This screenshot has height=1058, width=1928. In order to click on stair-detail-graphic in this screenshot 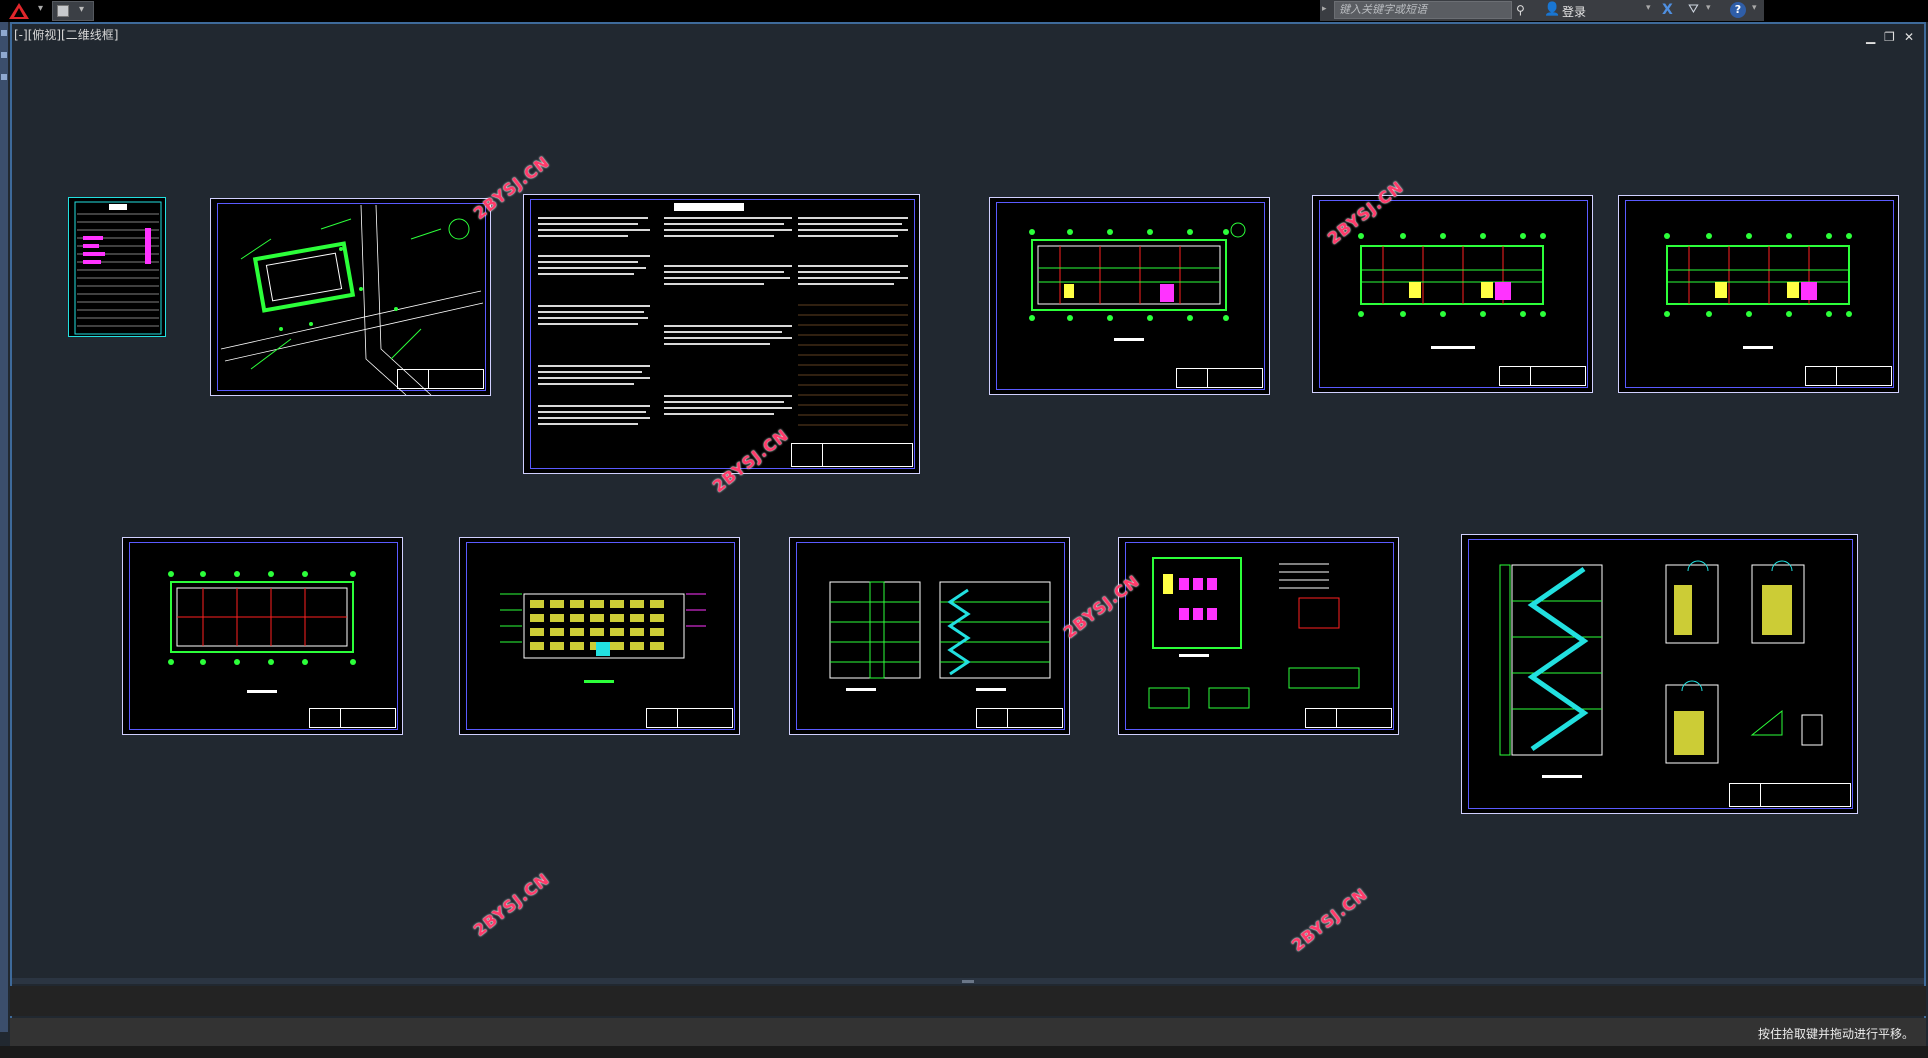, I will do `click(1661, 669)`.